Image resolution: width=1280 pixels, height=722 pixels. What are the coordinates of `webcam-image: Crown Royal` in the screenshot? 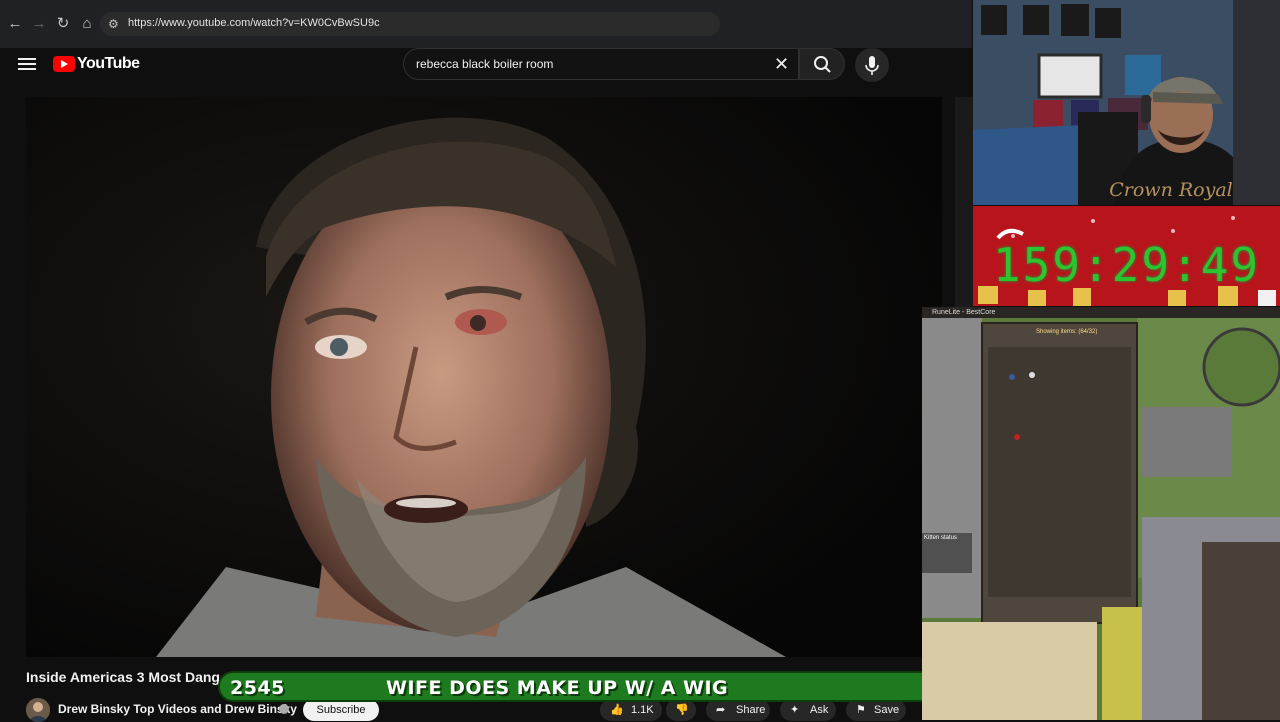 It's located at (1126, 102).